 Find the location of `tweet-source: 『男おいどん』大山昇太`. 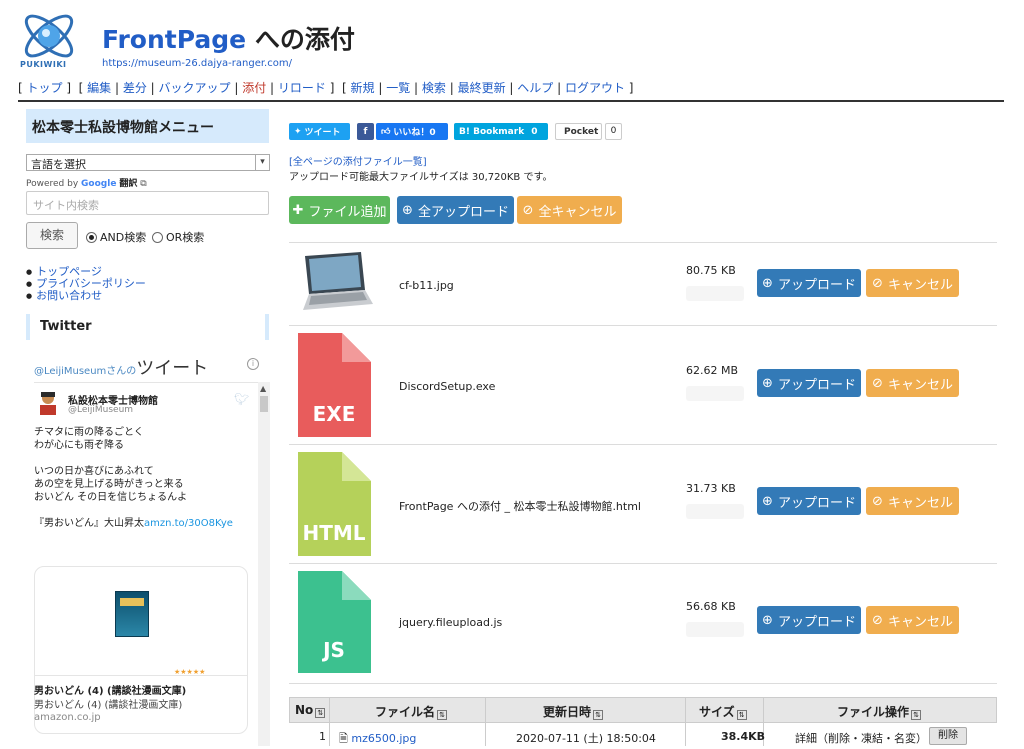

tweet-source: 『男おいどん』大山昇太 is located at coordinates (89, 523).